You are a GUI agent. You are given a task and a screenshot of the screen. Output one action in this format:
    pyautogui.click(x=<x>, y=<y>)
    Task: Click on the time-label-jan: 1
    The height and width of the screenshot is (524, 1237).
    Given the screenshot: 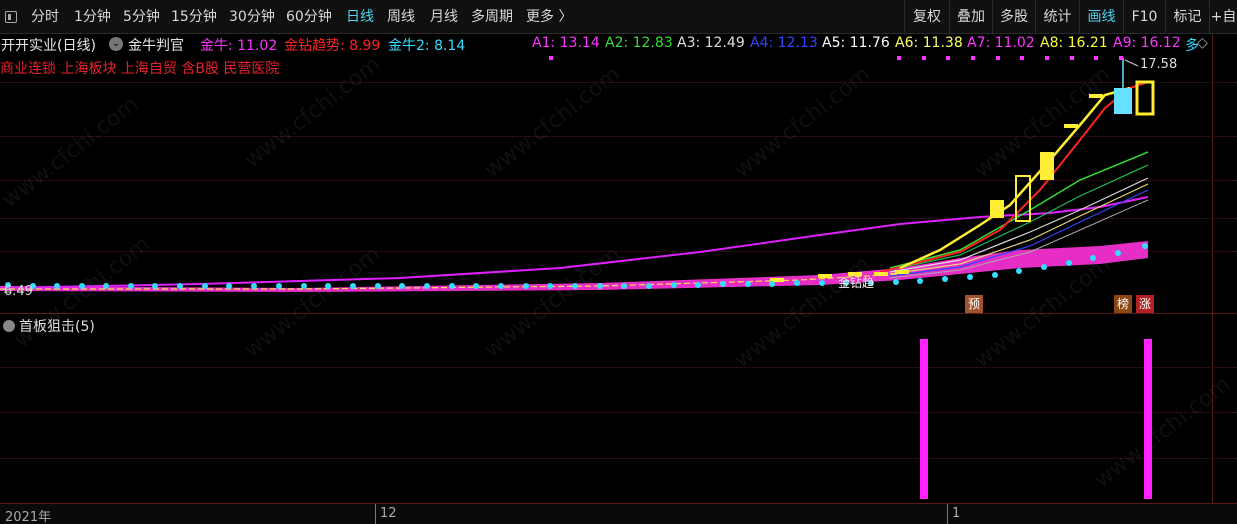 What is the action you would take?
    pyautogui.click(x=956, y=513)
    